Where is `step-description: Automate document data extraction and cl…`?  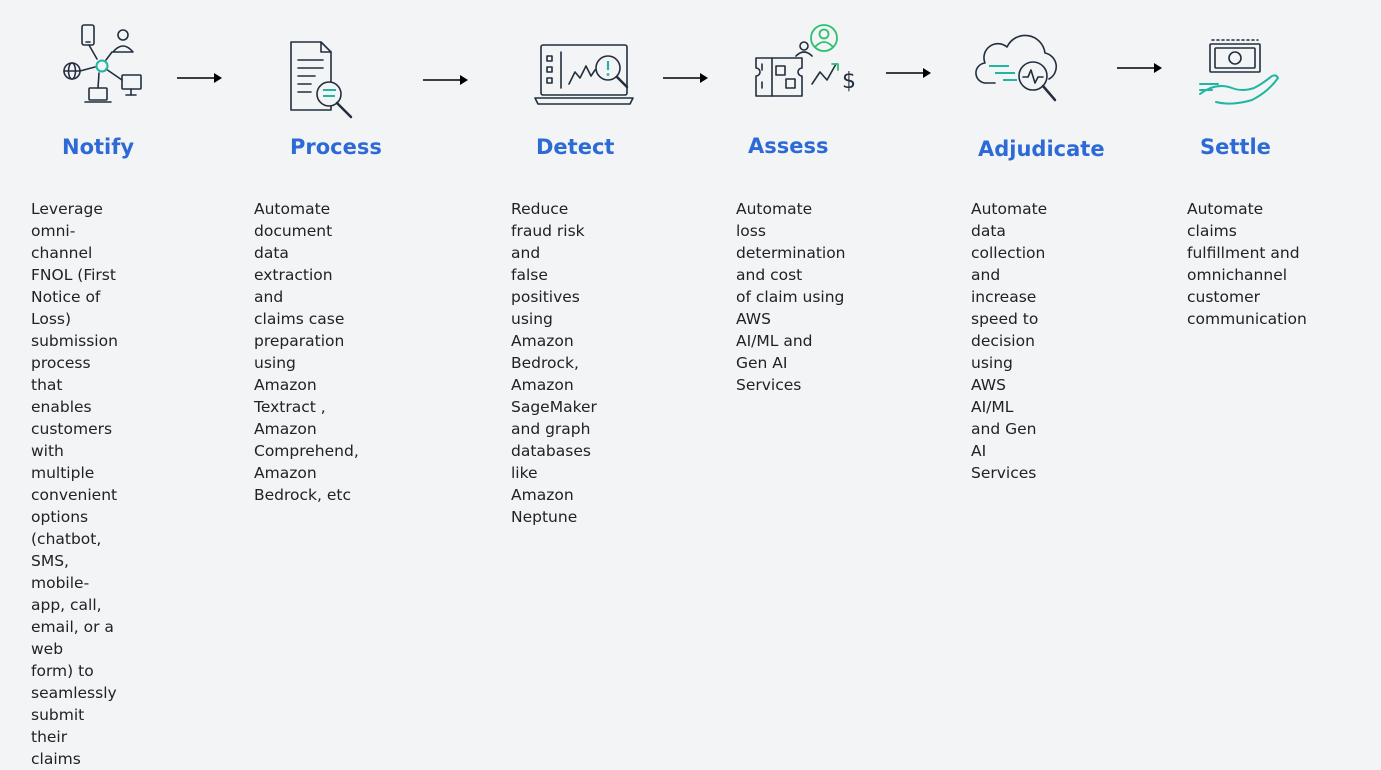 step-description: Automate document data extraction and cl… is located at coordinates (306, 352).